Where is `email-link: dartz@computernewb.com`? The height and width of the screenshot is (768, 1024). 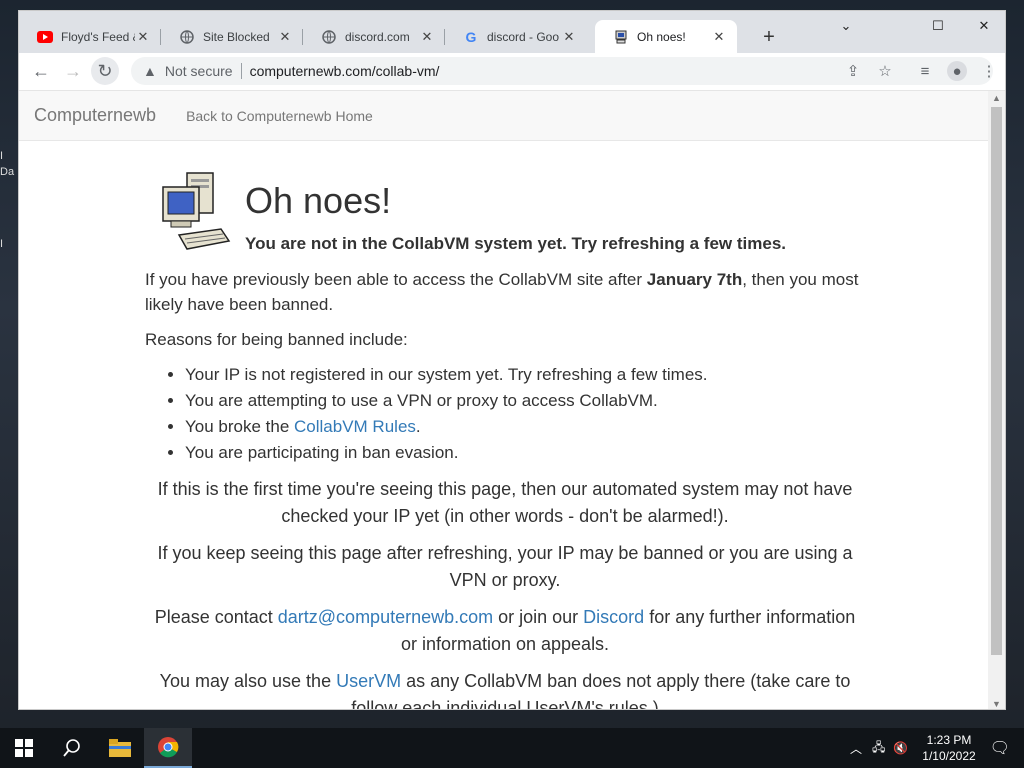 email-link: dartz@computernewb.com is located at coordinates (385, 617).